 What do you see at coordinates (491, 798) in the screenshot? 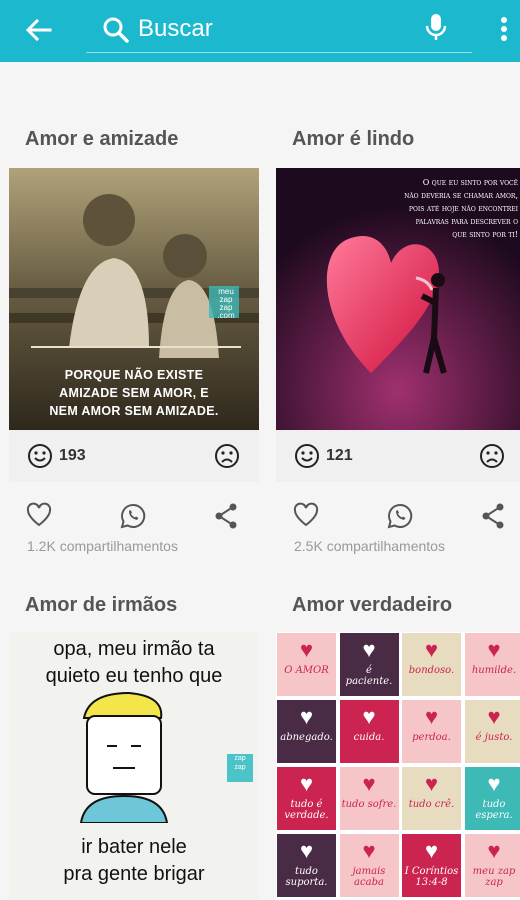
I see `tile: ♥ tudo espera.` at bounding box center [491, 798].